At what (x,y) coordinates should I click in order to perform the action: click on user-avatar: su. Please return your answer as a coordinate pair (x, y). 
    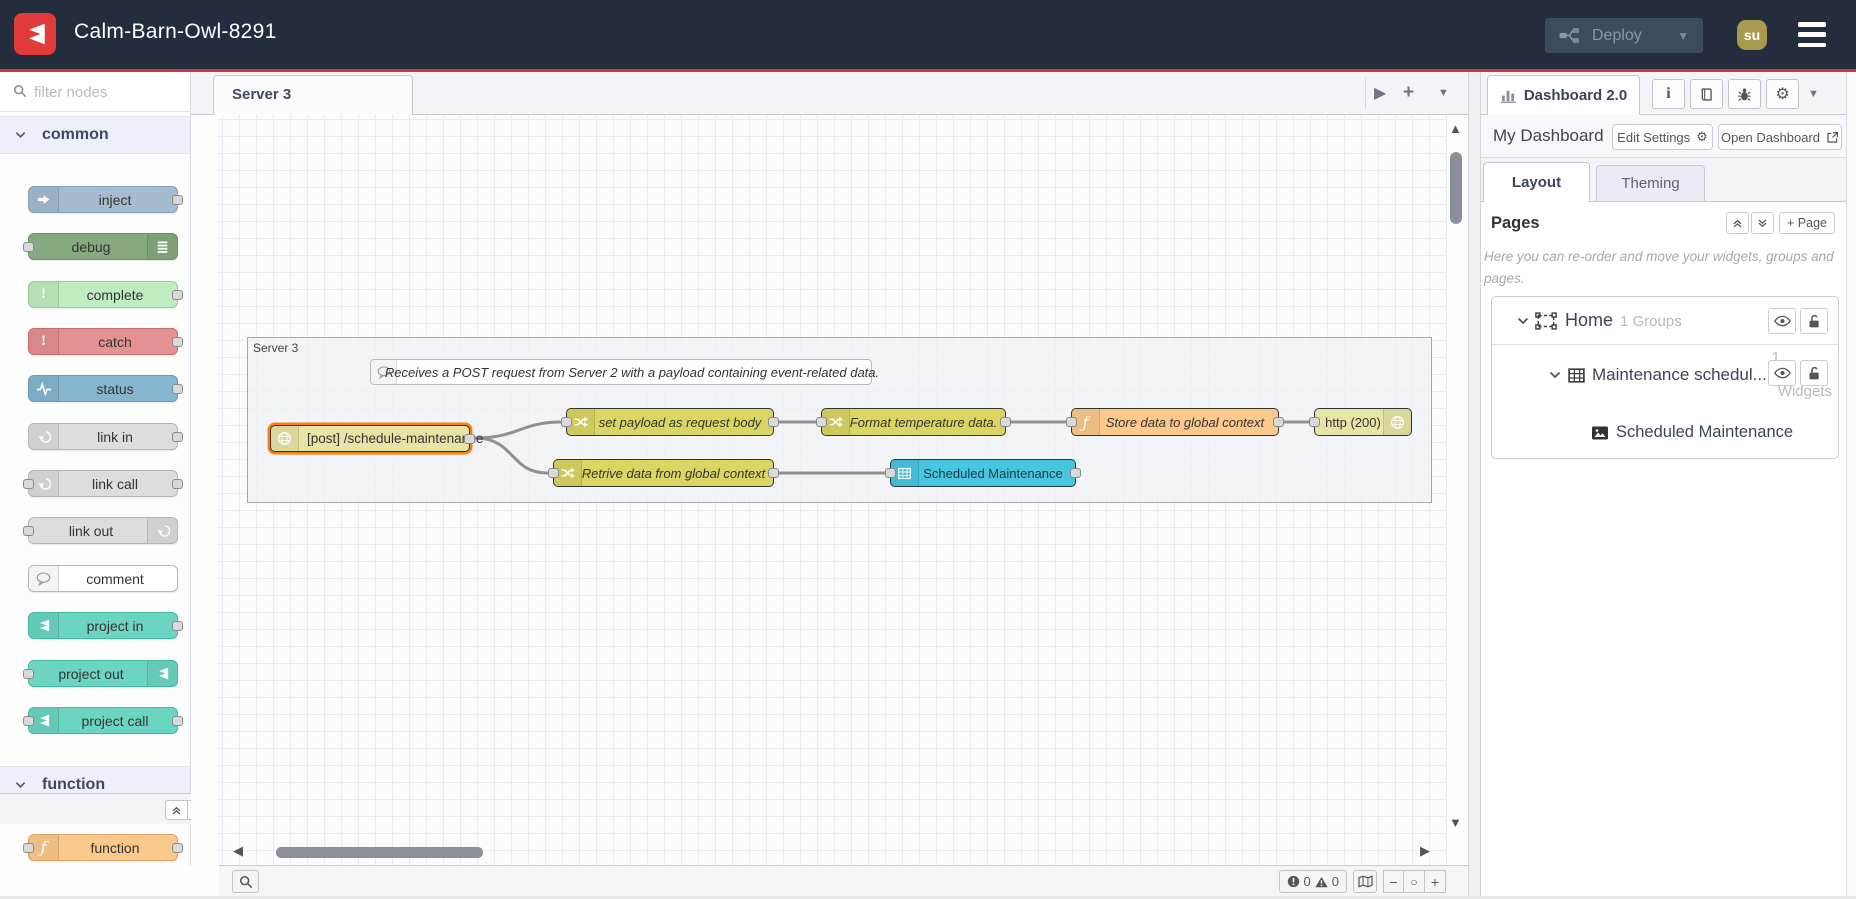
    Looking at the image, I should click on (1752, 35).